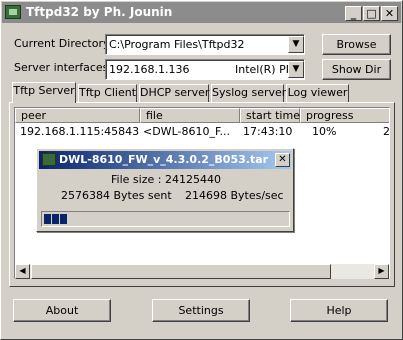 The image size is (403, 340). I want to click on arrow-left-icon: ◀, so click(22, 271).